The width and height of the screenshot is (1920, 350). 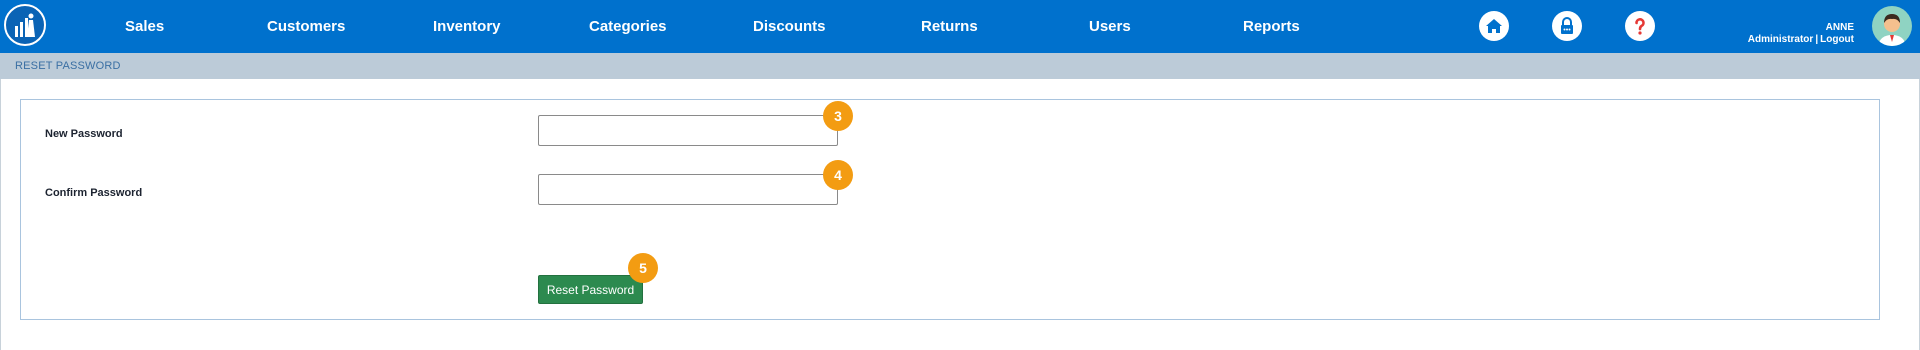 What do you see at coordinates (68, 66) in the screenshot?
I see `page-title: RESET PASSWORD` at bounding box center [68, 66].